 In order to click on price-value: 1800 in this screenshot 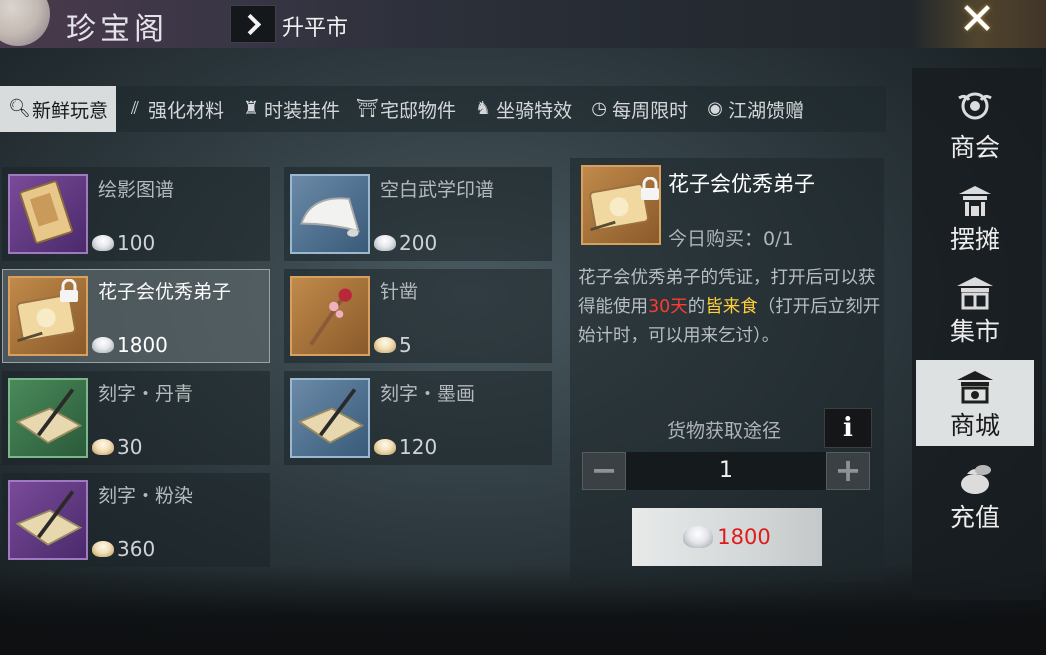, I will do `click(142, 345)`.